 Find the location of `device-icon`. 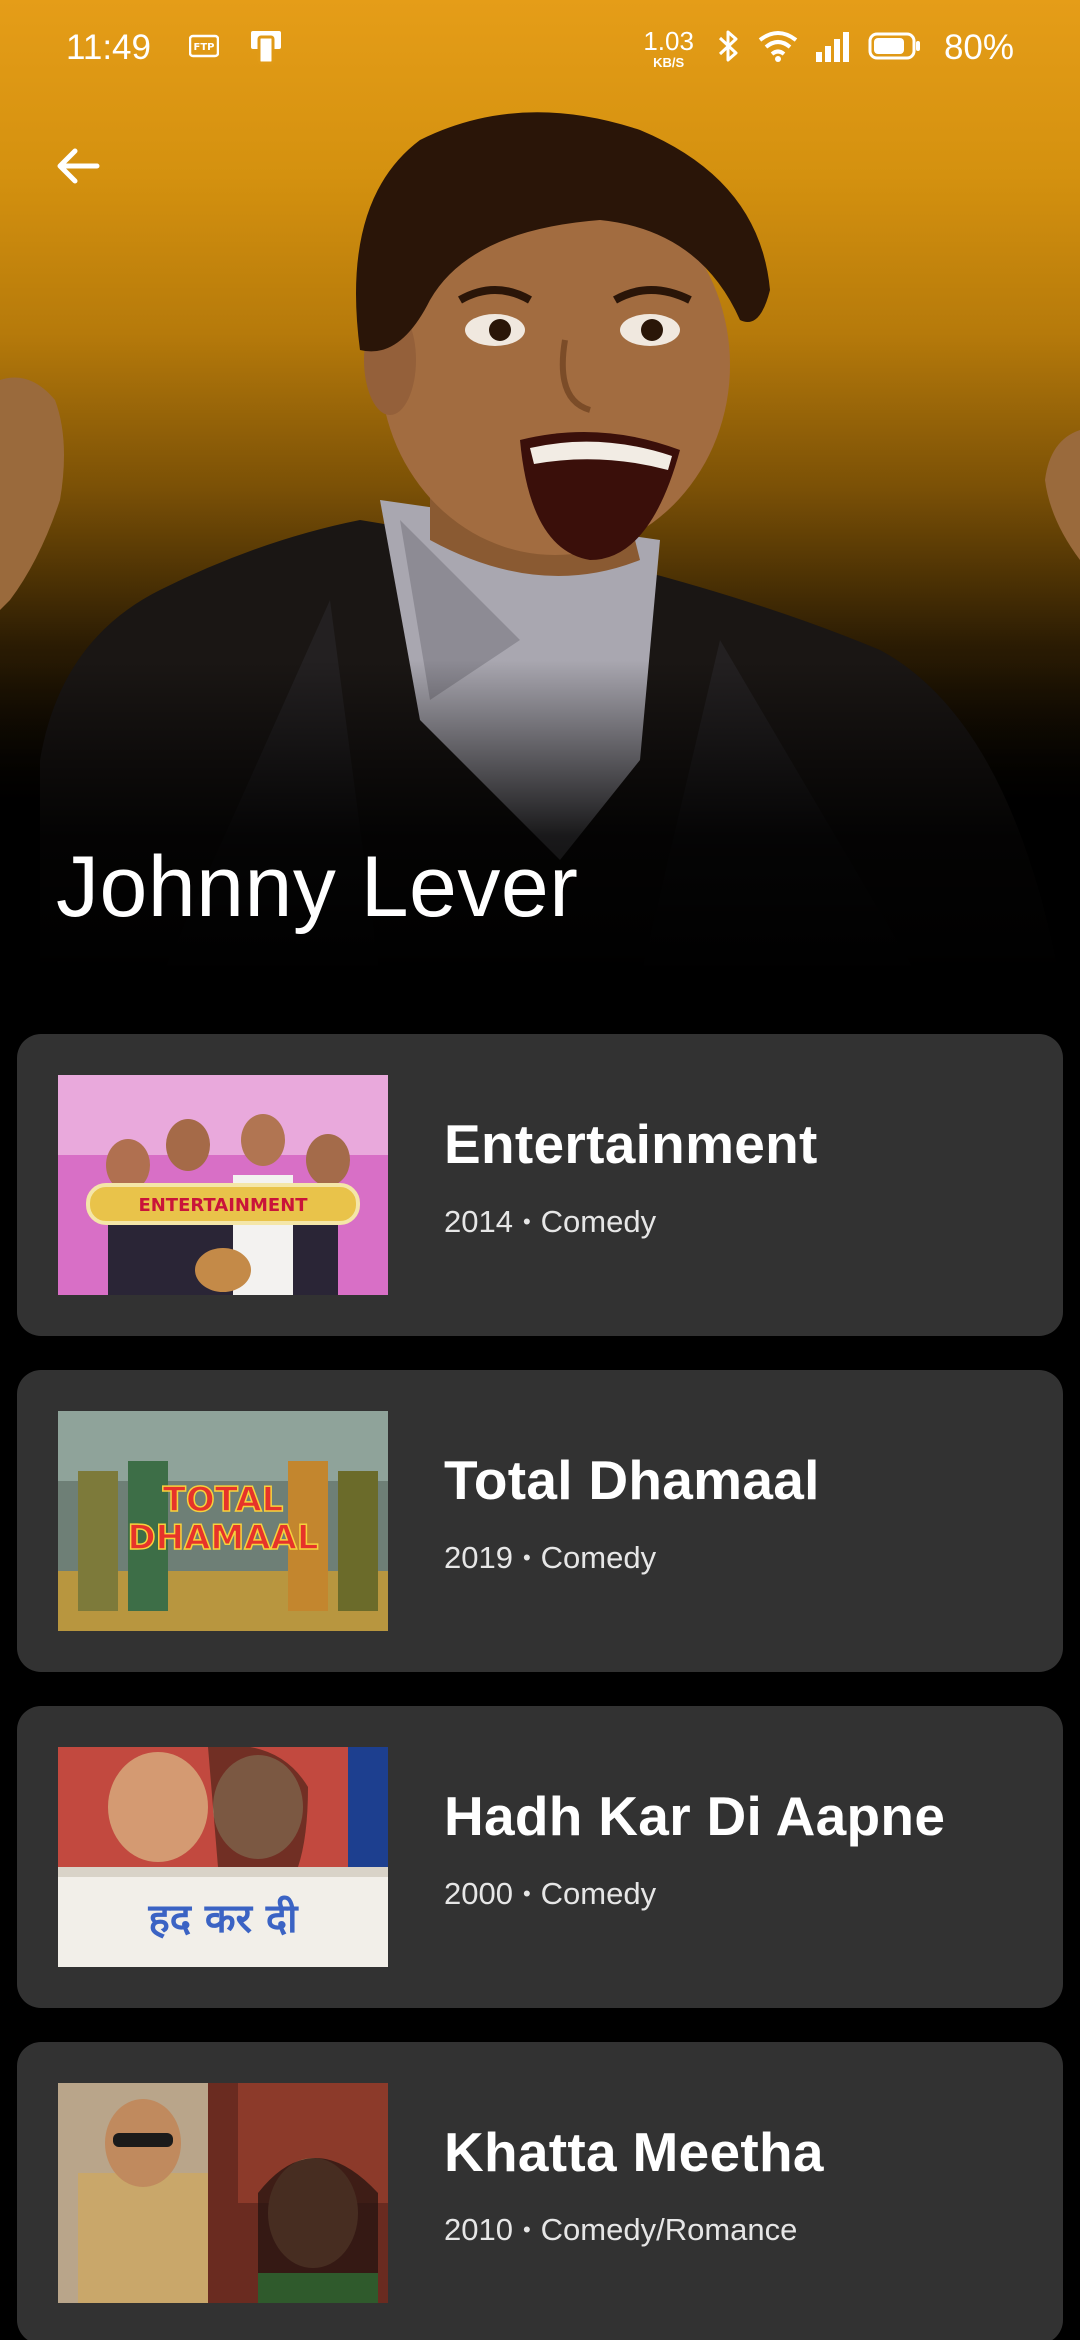

device-icon is located at coordinates (266, 48).